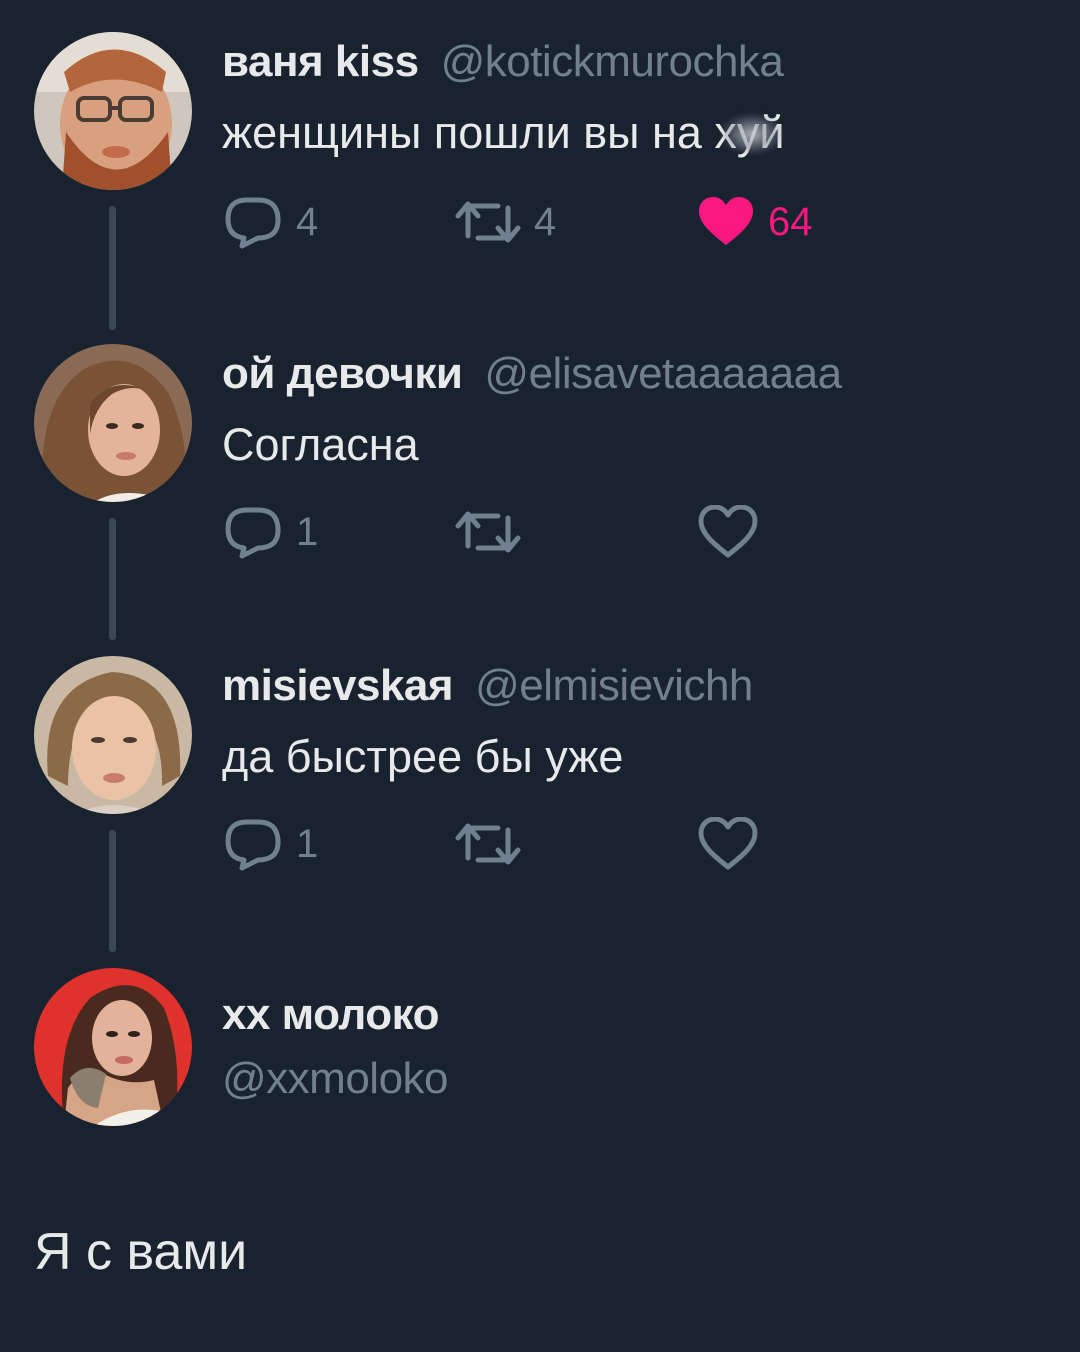 The height and width of the screenshot is (1352, 1080). What do you see at coordinates (140, 1252) in the screenshot?
I see `reply-text-input: Я с вами` at bounding box center [140, 1252].